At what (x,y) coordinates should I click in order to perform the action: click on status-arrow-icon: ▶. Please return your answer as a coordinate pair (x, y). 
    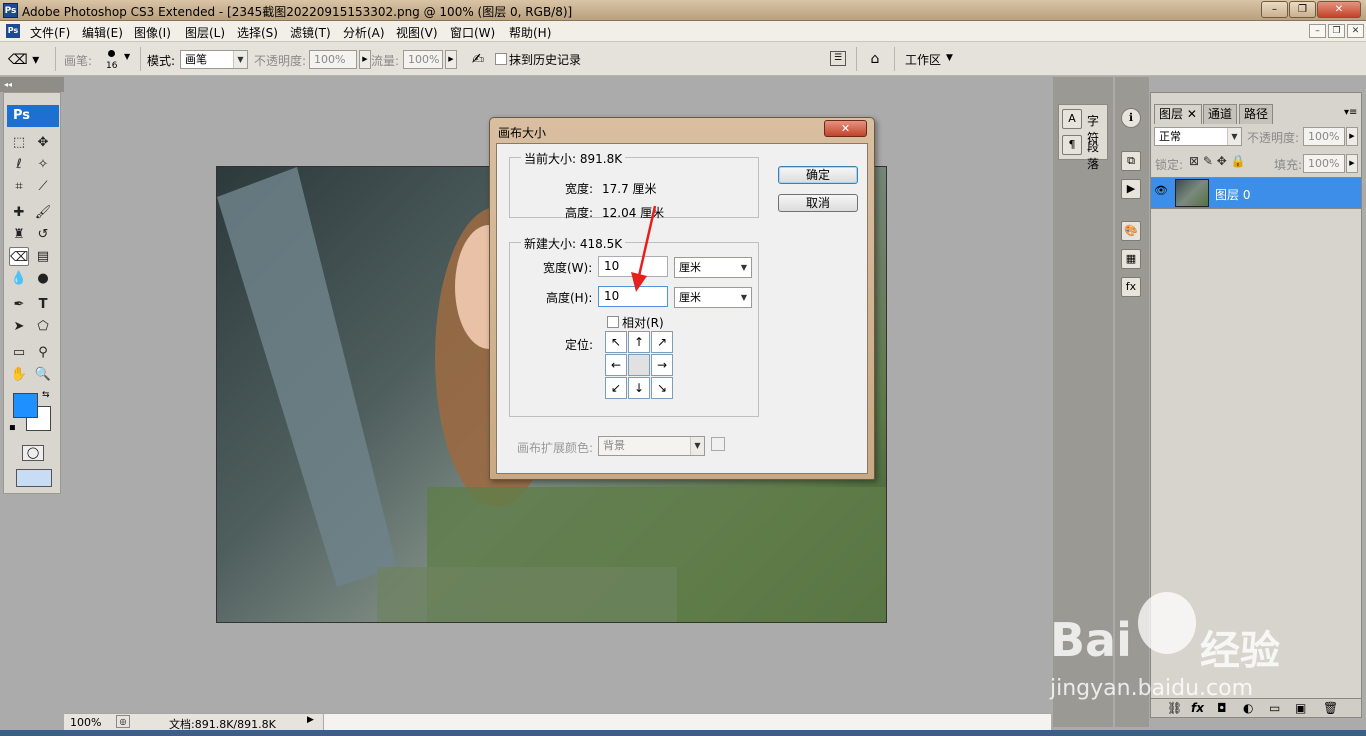
    Looking at the image, I should click on (310, 720).